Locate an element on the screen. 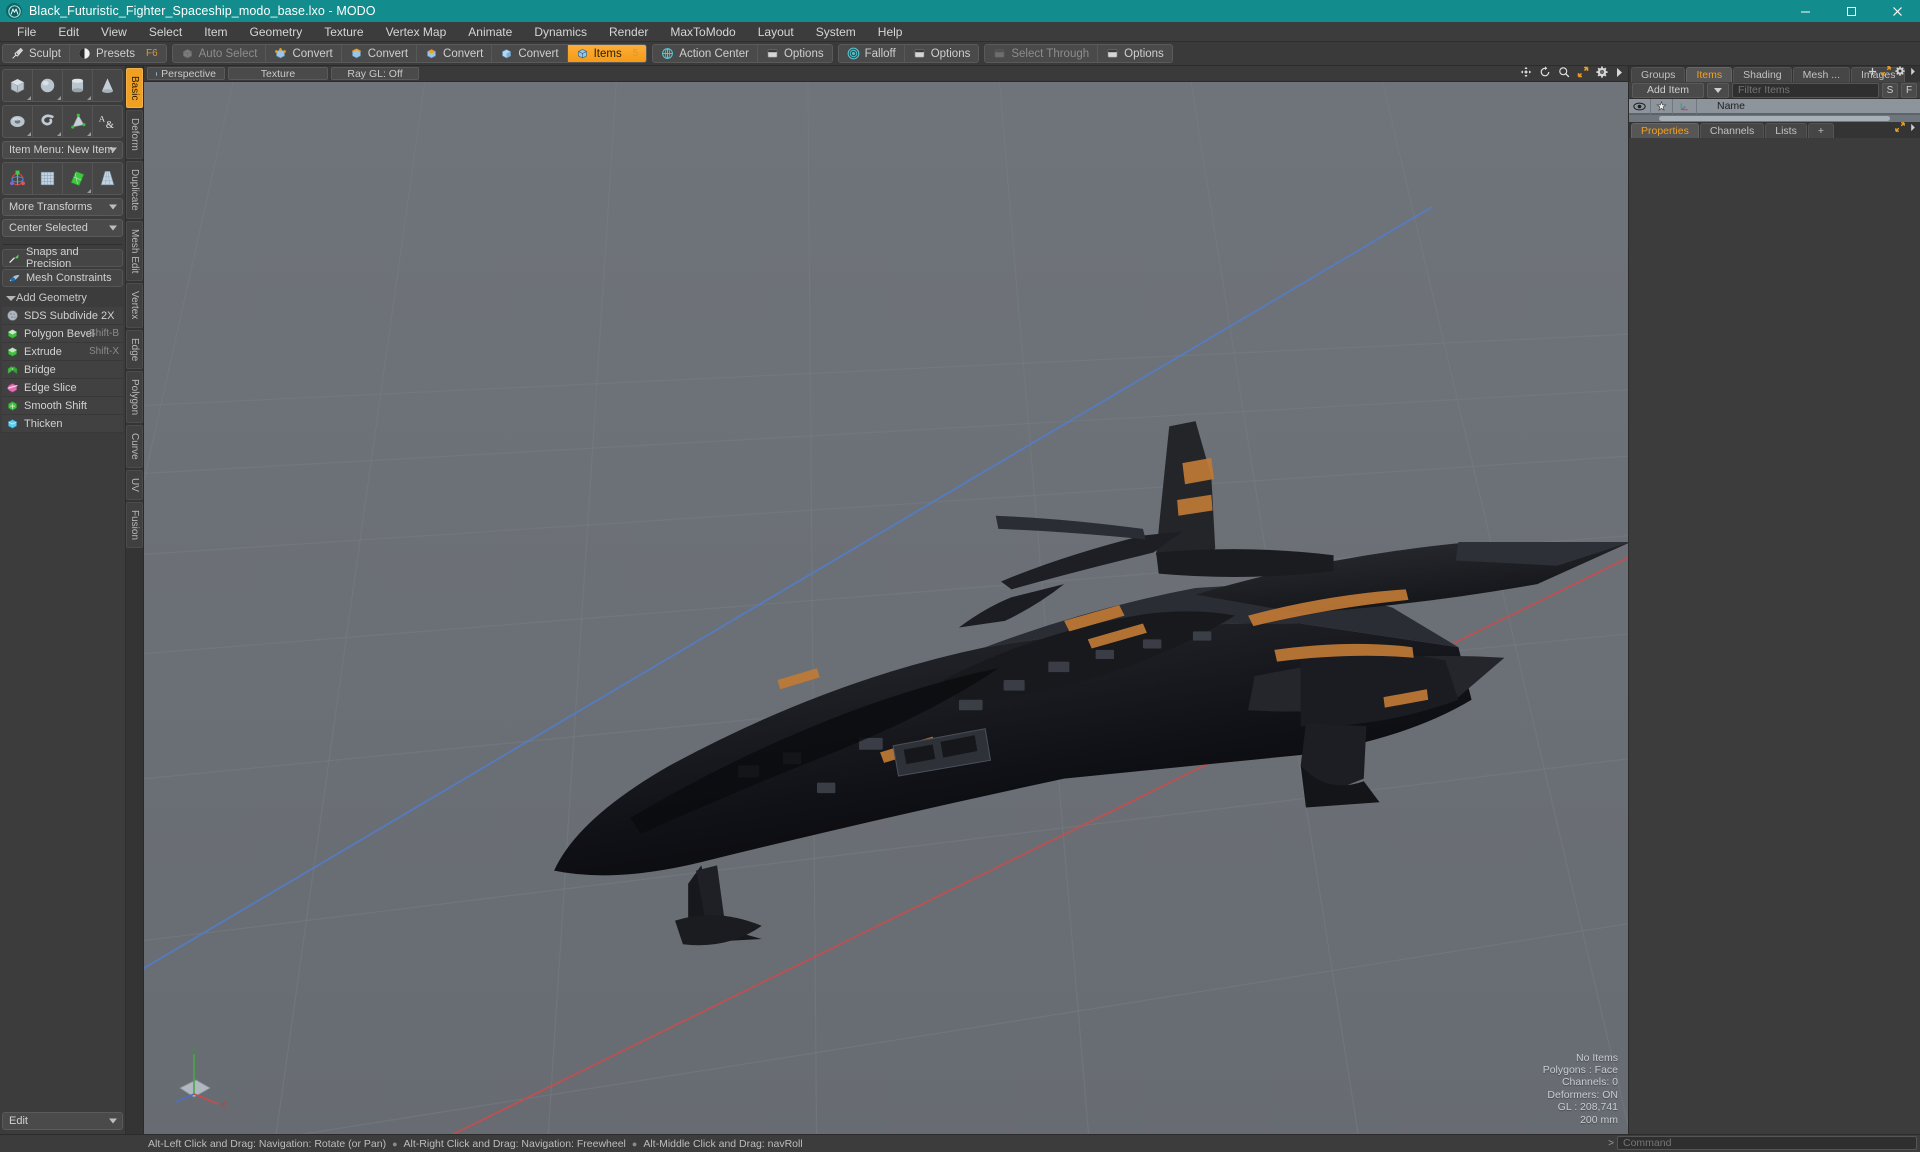 This screenshot has height=1152, width=1920. menu-item-vertex-map: Vertex Map is located at coordinates (416, 32).